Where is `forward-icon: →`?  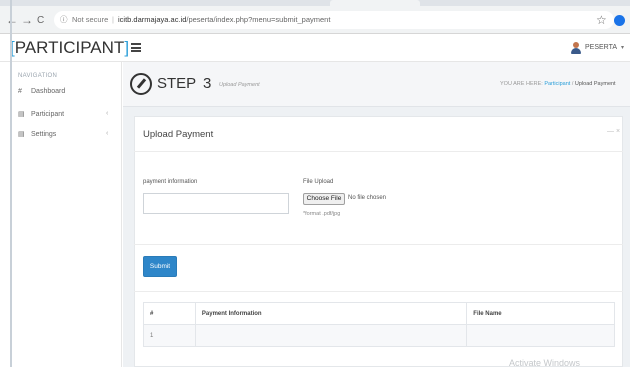 forward-icon: → is located at coordinates (27, 20).